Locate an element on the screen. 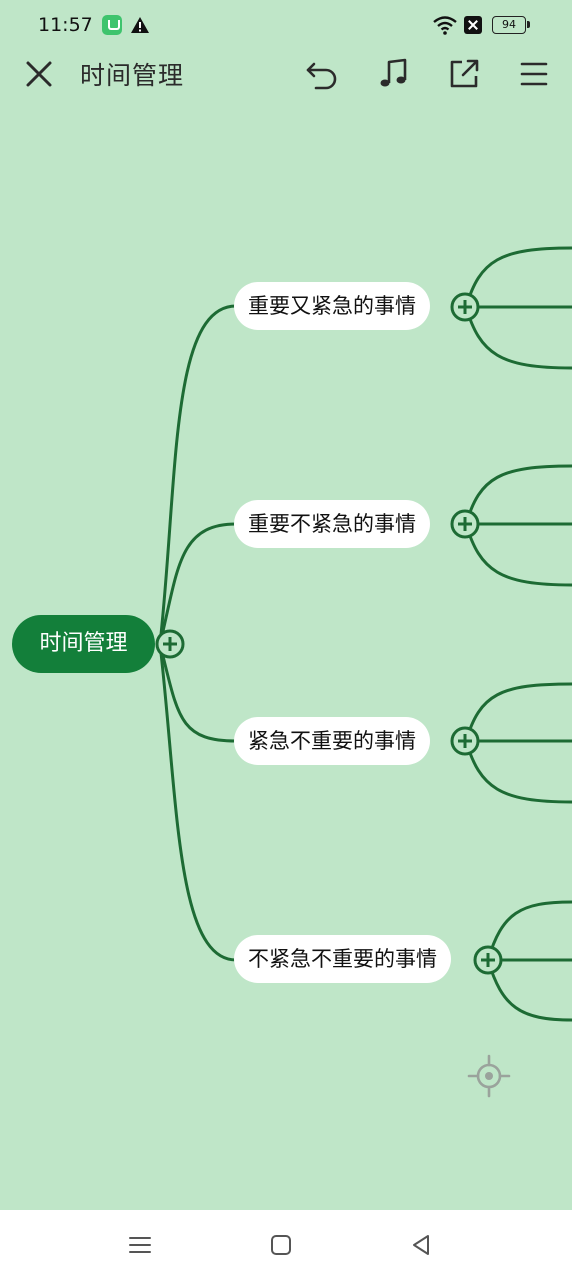 This screenshot has height=1280, width=572. toolbar: 时间管理 is located at coordinates (286, 75).